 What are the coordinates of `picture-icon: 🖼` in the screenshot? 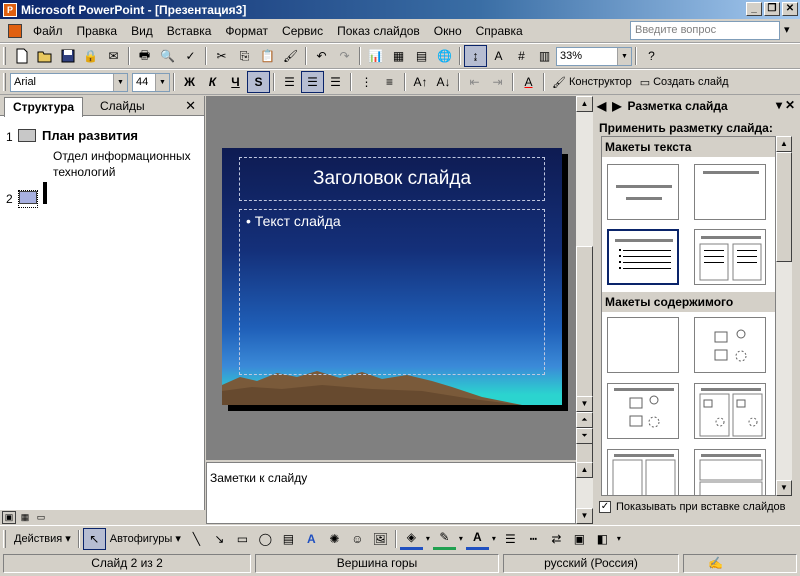 It's located at (380, 539).